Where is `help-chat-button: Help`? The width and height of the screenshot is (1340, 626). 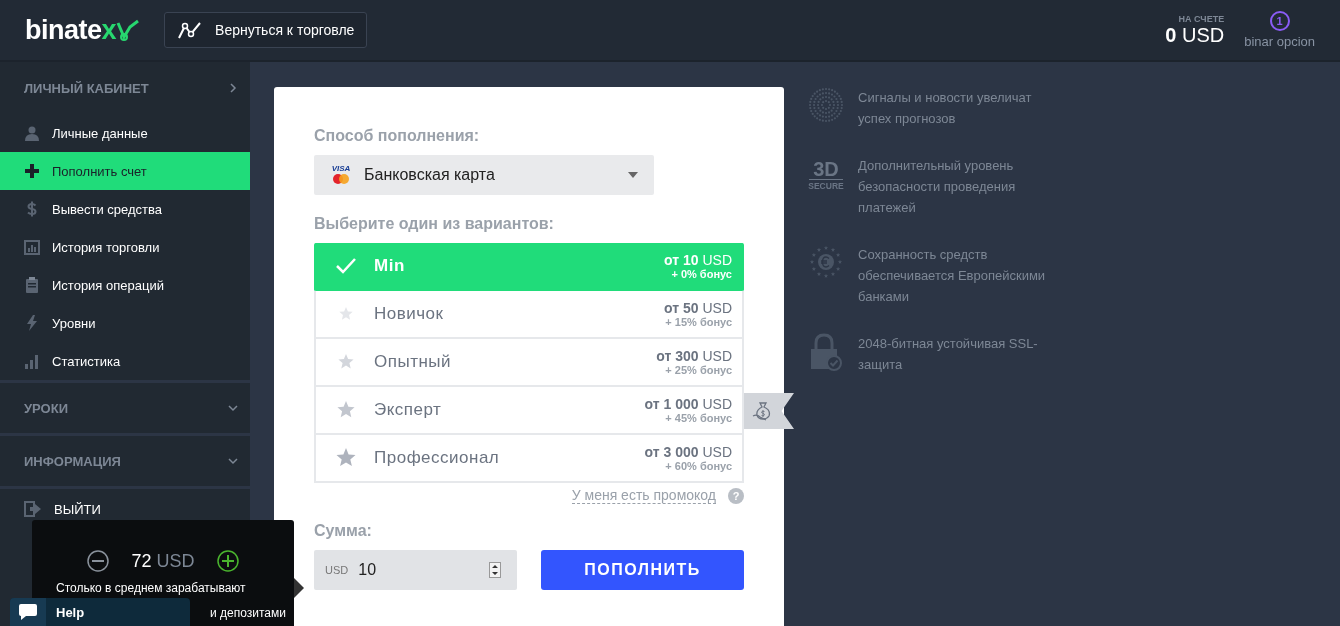
help-chat-button: Help is located at coordinates (100, 612).